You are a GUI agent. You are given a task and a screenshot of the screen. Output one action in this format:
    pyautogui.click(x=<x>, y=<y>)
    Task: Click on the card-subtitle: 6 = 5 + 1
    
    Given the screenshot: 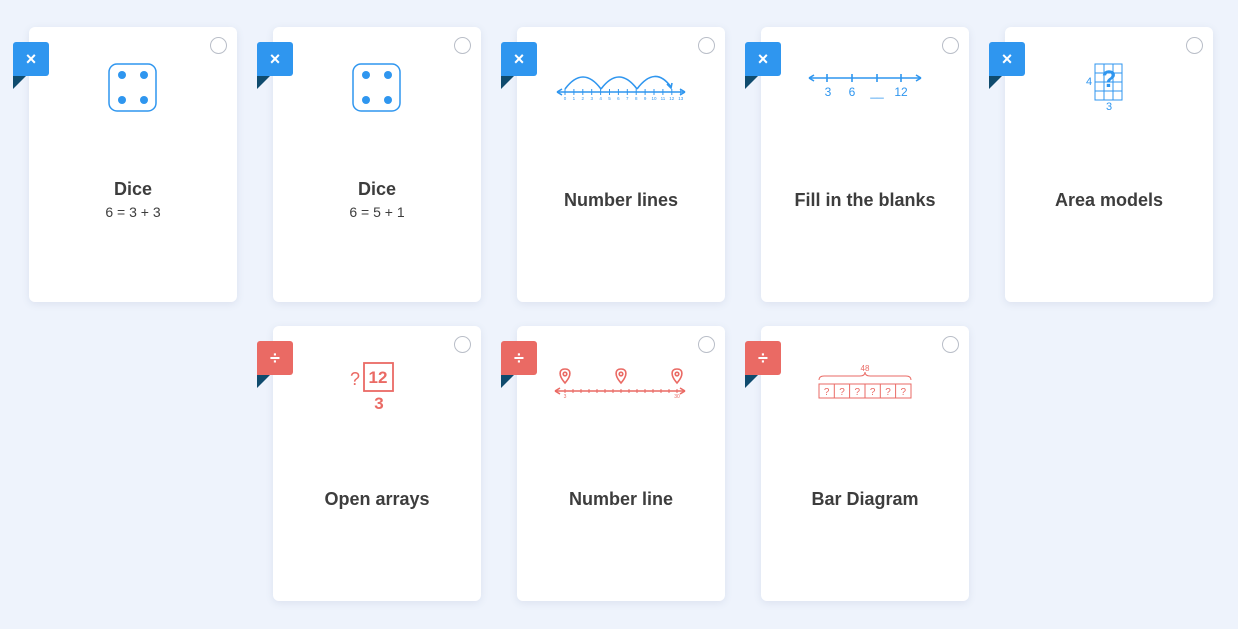 What is the action you would take?
    pyautogui.click(x=377, y=212)
    